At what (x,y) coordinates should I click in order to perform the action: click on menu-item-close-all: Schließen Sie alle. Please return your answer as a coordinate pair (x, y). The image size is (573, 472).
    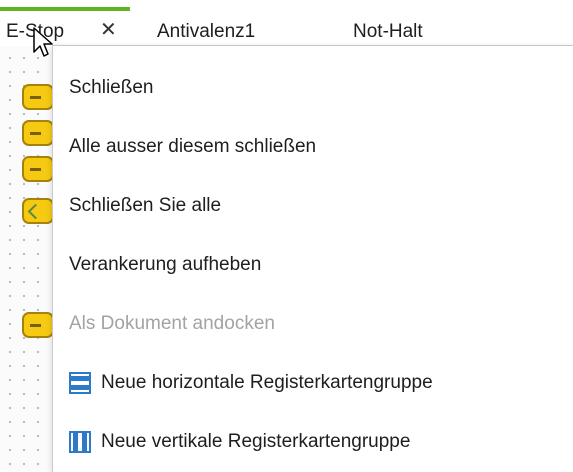
    Looking at the image, I should click on (313, 206).